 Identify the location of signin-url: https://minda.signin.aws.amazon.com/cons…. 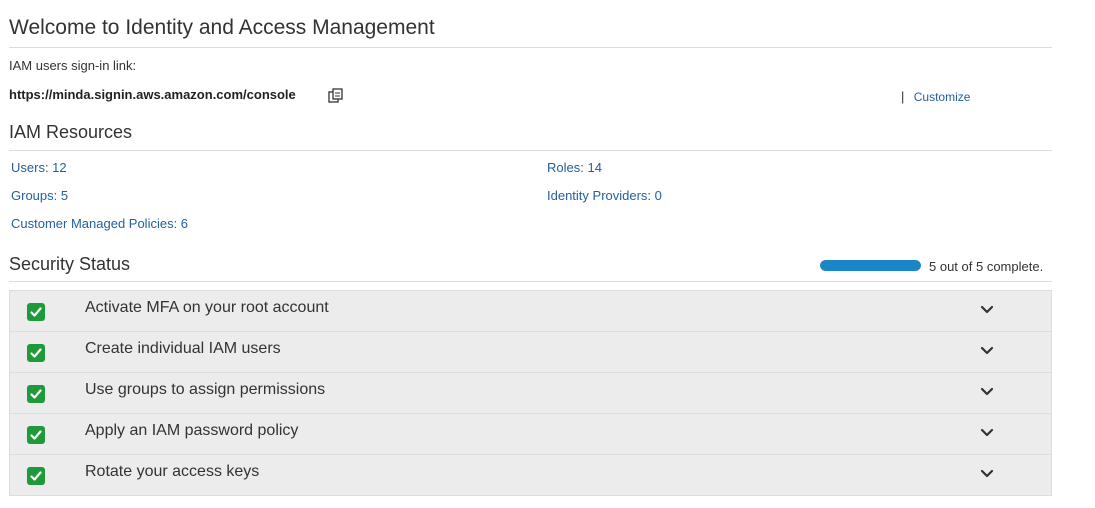
(152, 94).